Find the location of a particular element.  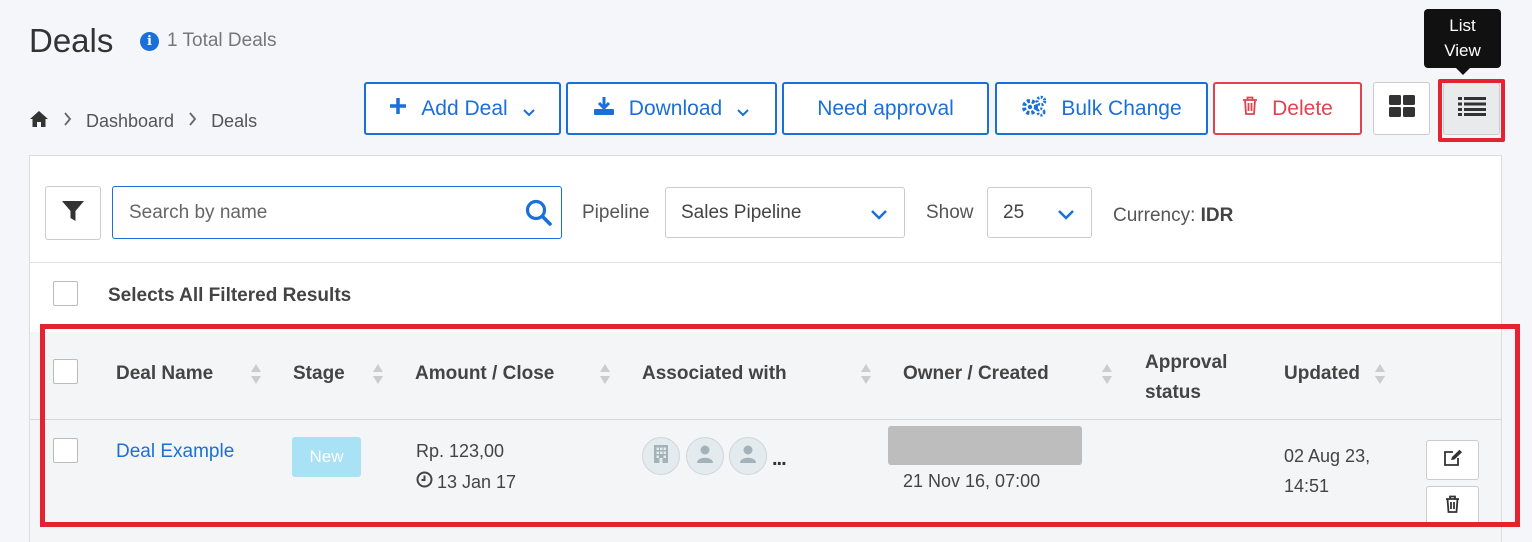

breadcrumb-deals: Deals is located at coordinates (234, 121).